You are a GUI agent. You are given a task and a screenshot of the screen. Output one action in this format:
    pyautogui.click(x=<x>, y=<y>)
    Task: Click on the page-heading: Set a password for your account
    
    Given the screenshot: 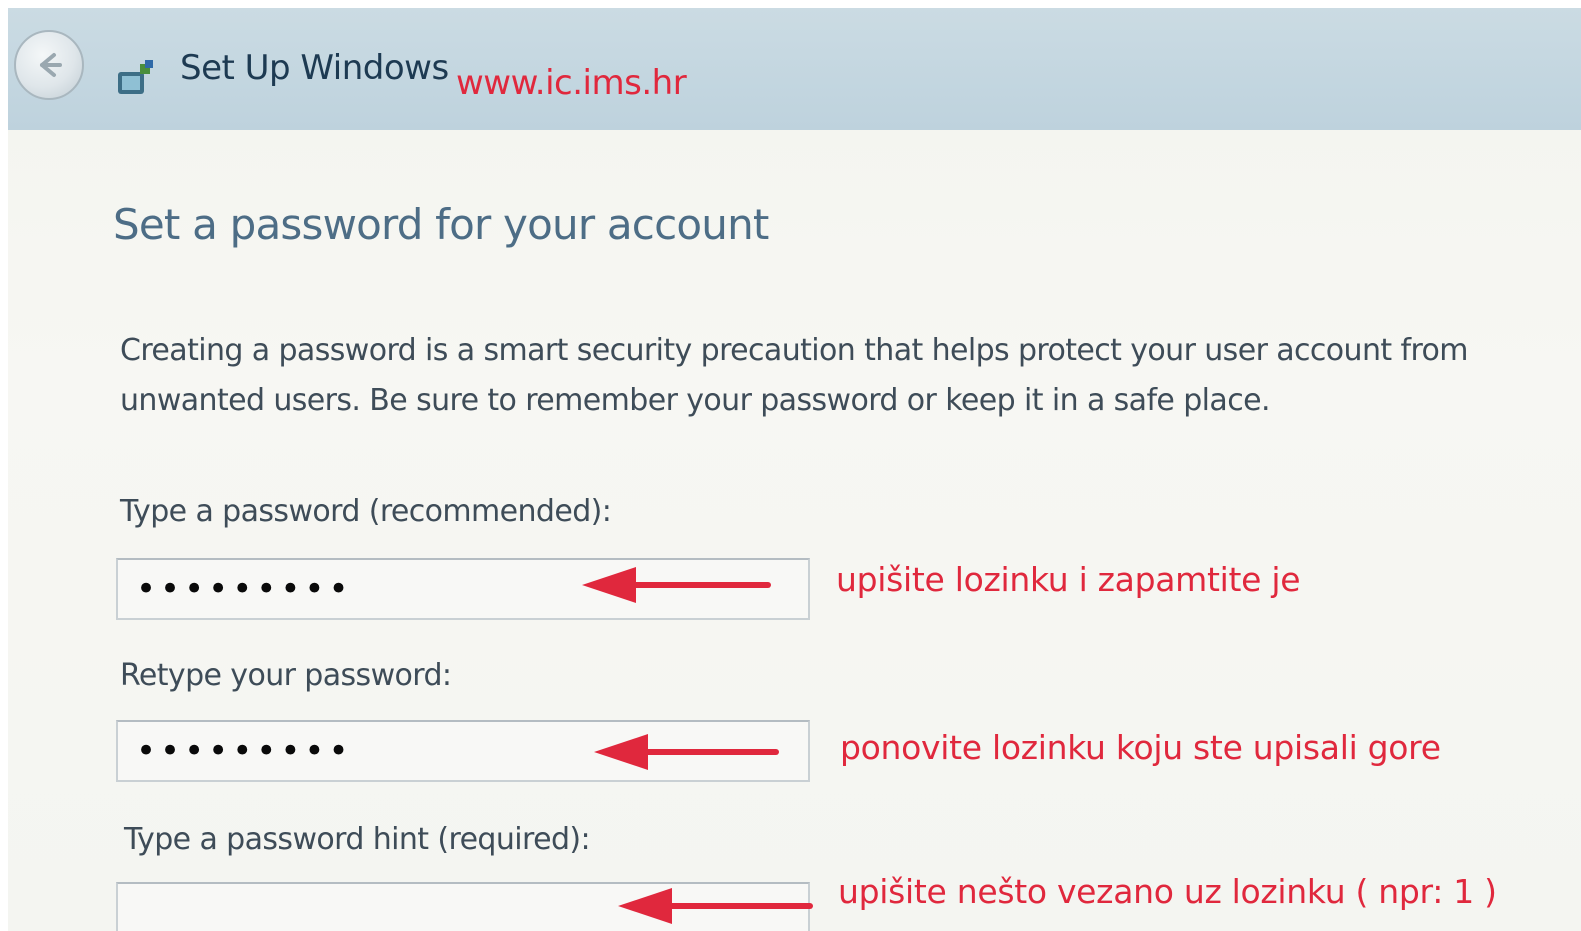 What is the action you would take?
    pyautogui.click(x=441, y=224)
    